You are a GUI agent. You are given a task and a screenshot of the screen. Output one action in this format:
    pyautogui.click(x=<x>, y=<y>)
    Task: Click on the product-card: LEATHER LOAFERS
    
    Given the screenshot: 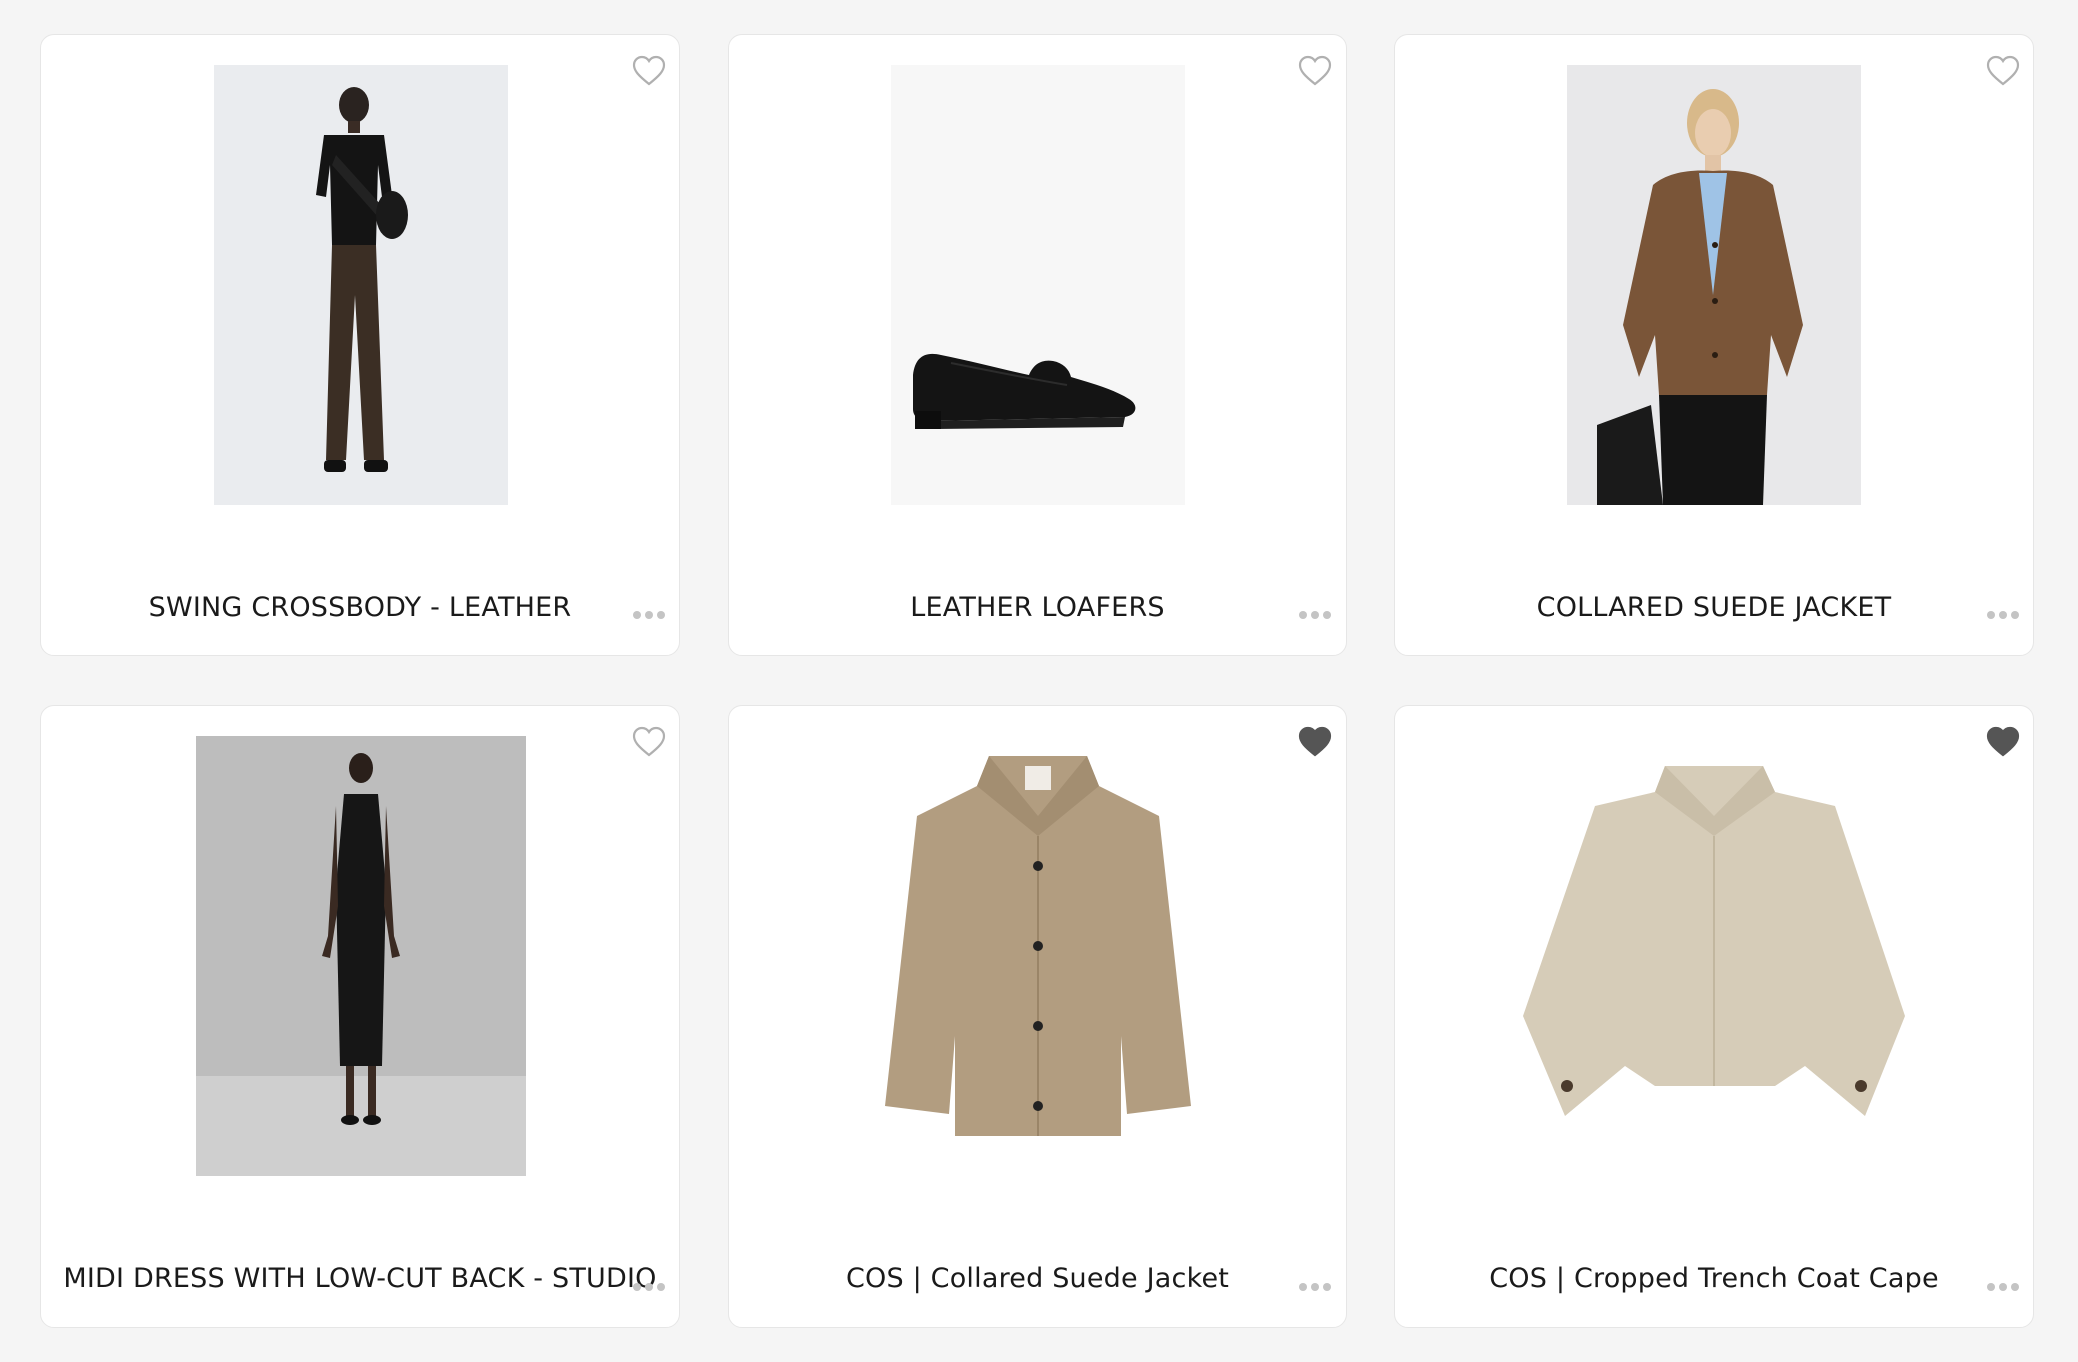 What is the action you would take?
    pyautogui.click(x=1037, y=345)
    